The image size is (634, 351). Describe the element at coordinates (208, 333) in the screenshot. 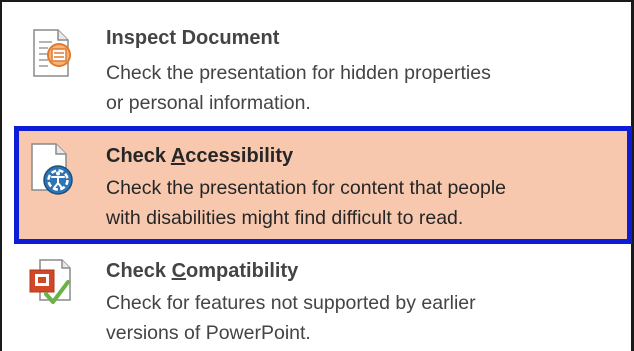

I see `check-compatibility-description-line-2: versions of PowerPoint.` at that location.